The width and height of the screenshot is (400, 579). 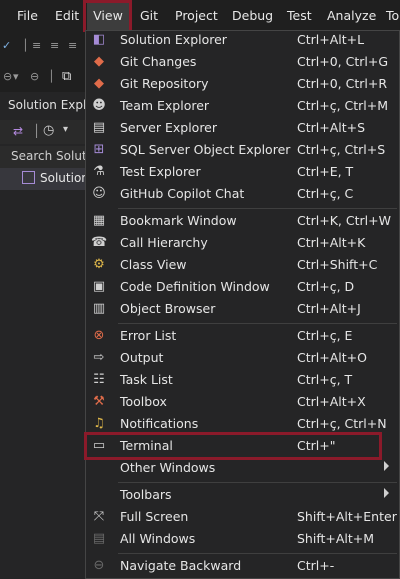 I want to click on solution-explorer-title: Solution Explo, so click(x=51, y=105).